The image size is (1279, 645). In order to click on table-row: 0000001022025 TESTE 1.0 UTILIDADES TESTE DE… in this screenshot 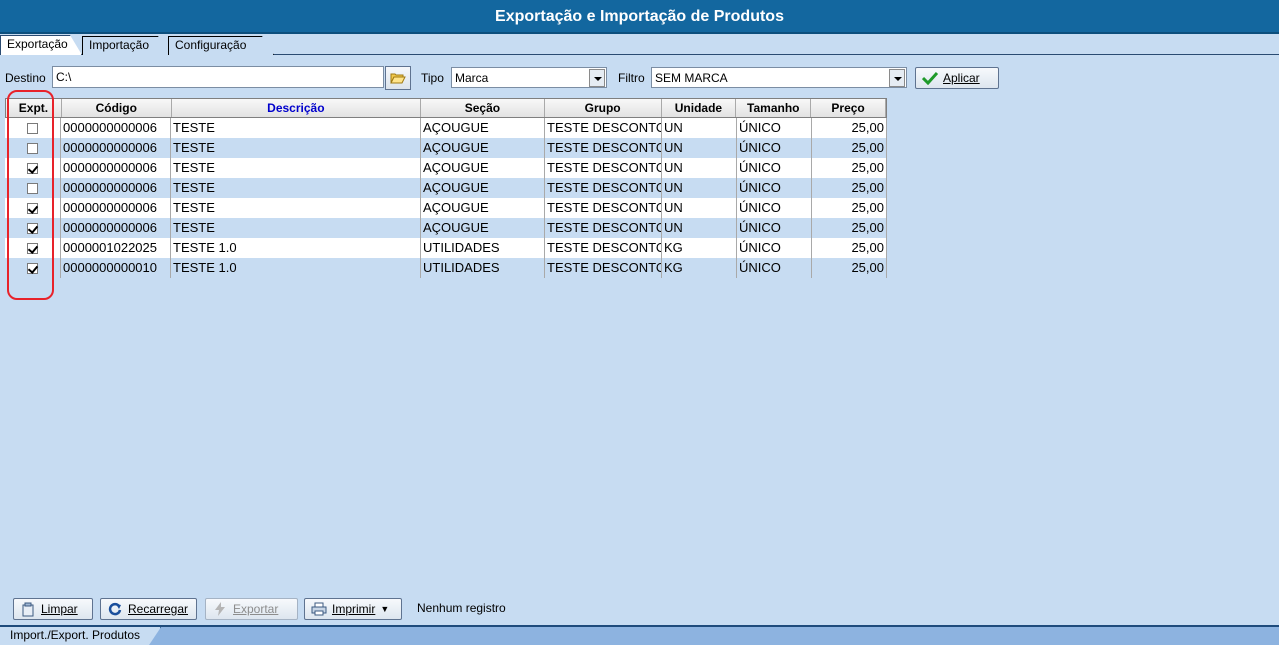, I will do `click(446, 248)`.